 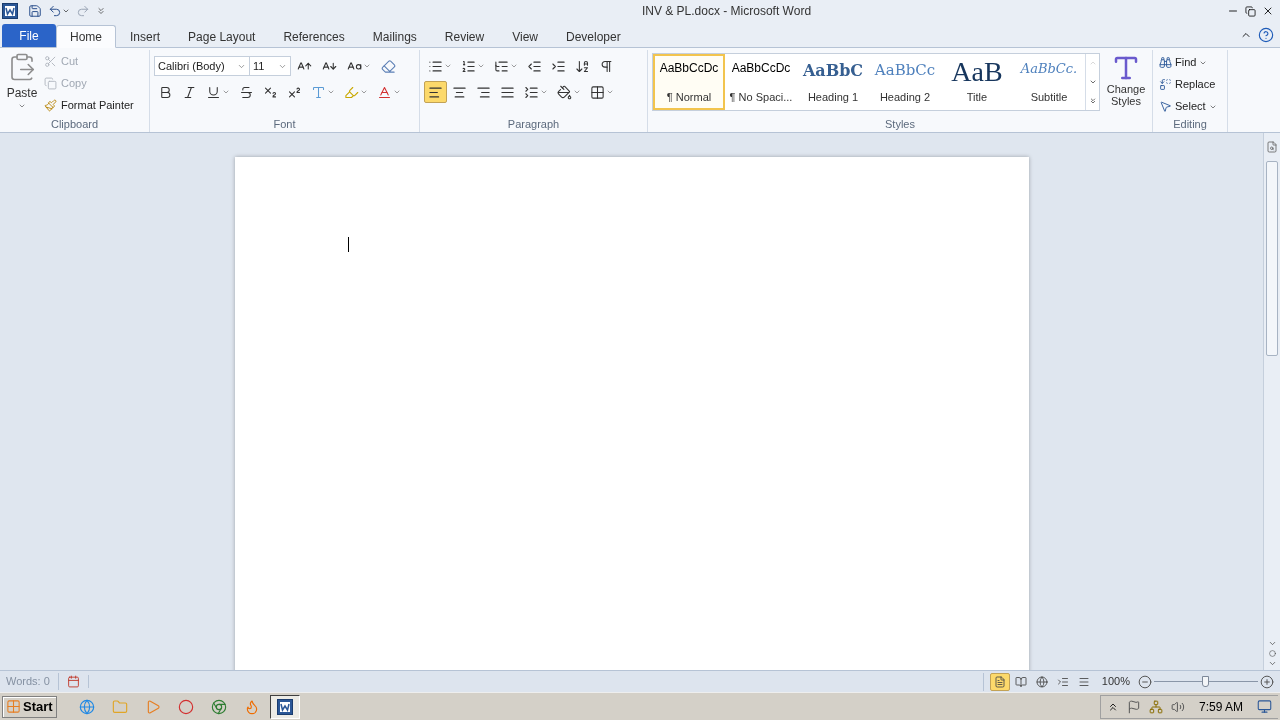 I want to click on numbered-list-icon, so click(x=468, y=66).